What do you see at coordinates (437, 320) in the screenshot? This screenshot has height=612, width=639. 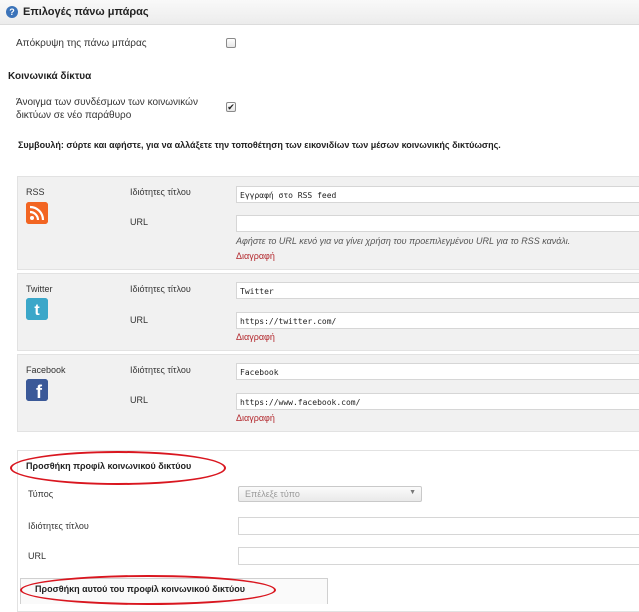 I see `twitter-url-input: https://twitter.com/` at bounding box center [437, 320].